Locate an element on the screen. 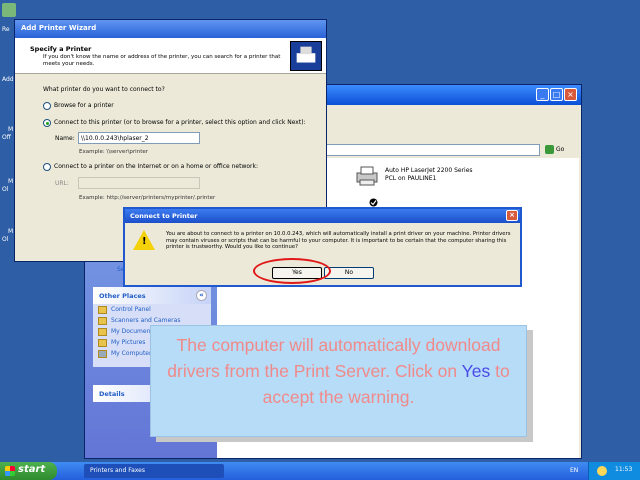 The width and height of the screenshot is (640, 480). callout-highlight: Yes is located at coordinates (476, 371).